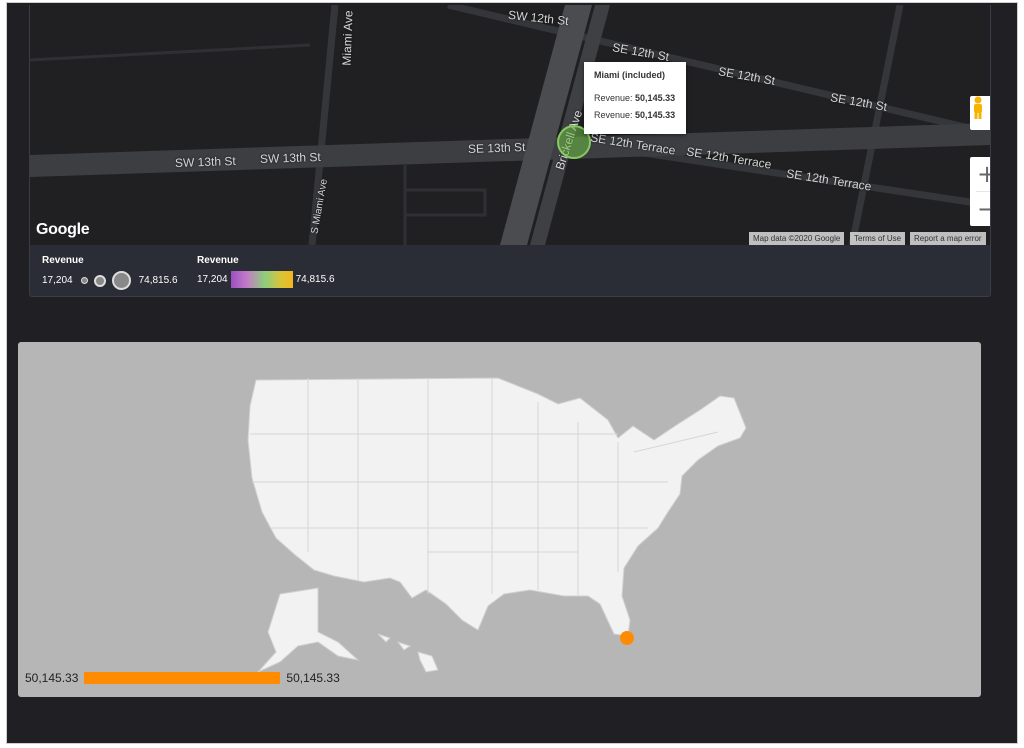 This screenshot has height=748, width=1024. I want to click on color-legend: Revenue 17,204 74,815.6, so click(266, 271).